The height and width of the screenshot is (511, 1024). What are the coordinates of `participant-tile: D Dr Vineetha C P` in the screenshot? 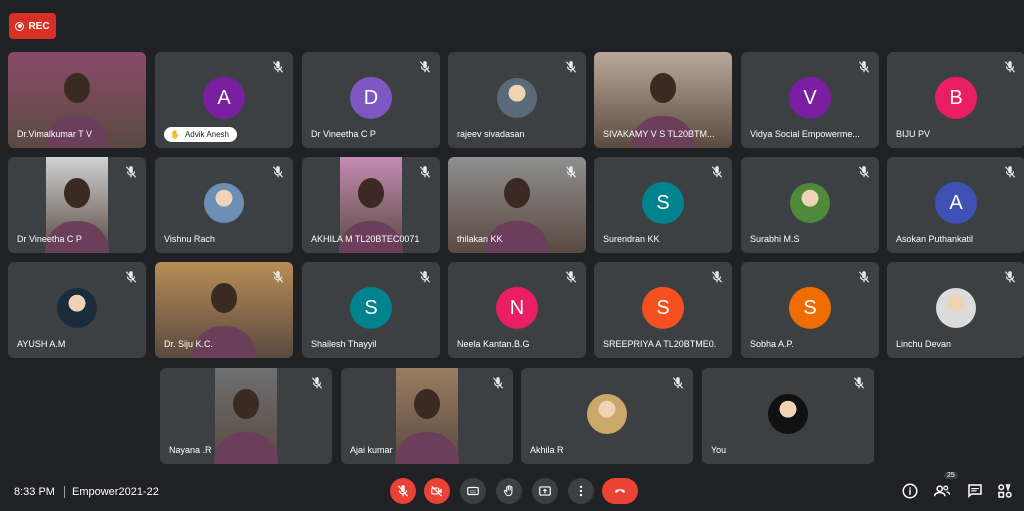 It's located at (371, 100).